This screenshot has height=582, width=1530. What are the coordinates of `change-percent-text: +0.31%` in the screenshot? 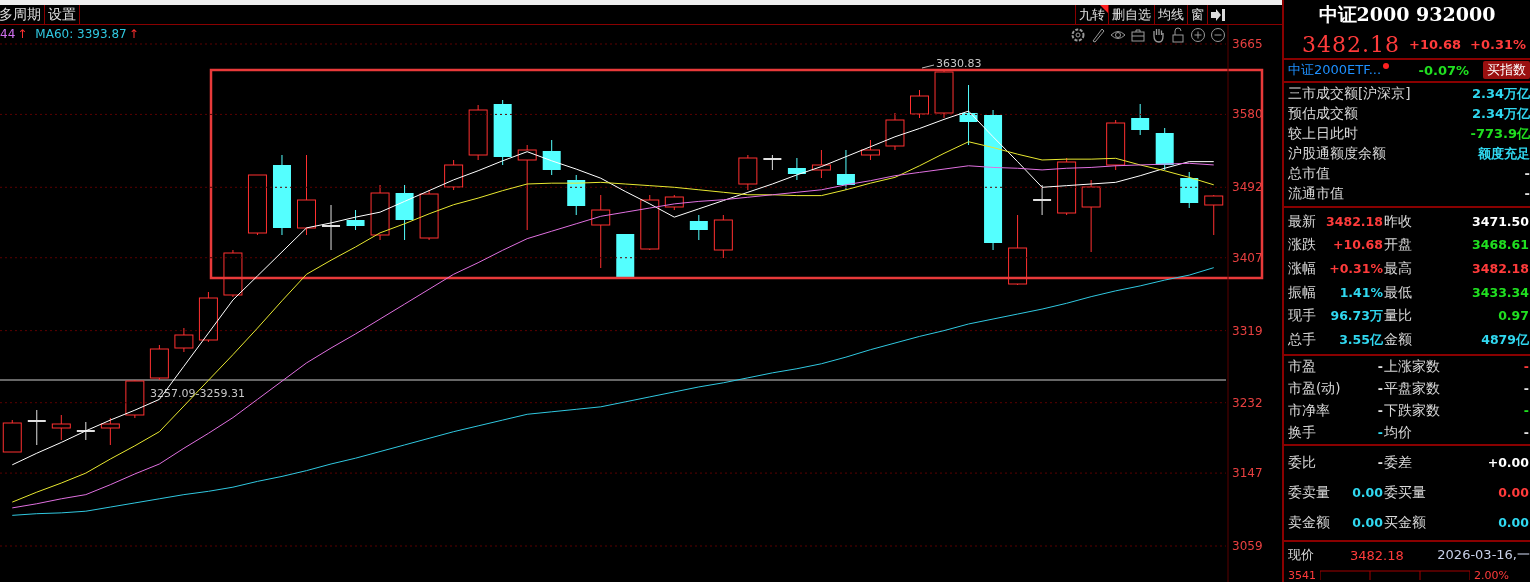 It's located at (1498, 44).